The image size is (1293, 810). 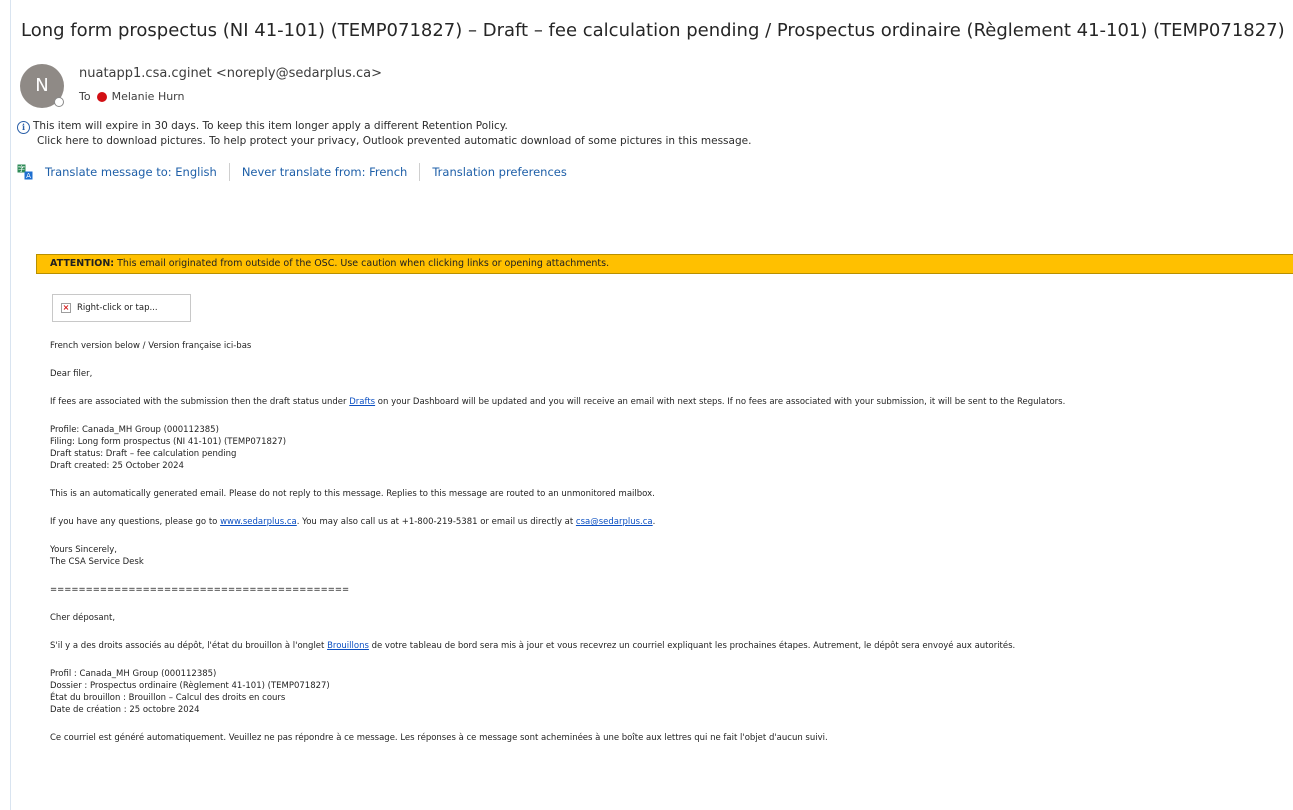 What do you see at coordinates (325, 172) in the screenshot?
I see `never-translate-link: Never translate from: French` at bounding box center [325, 172].